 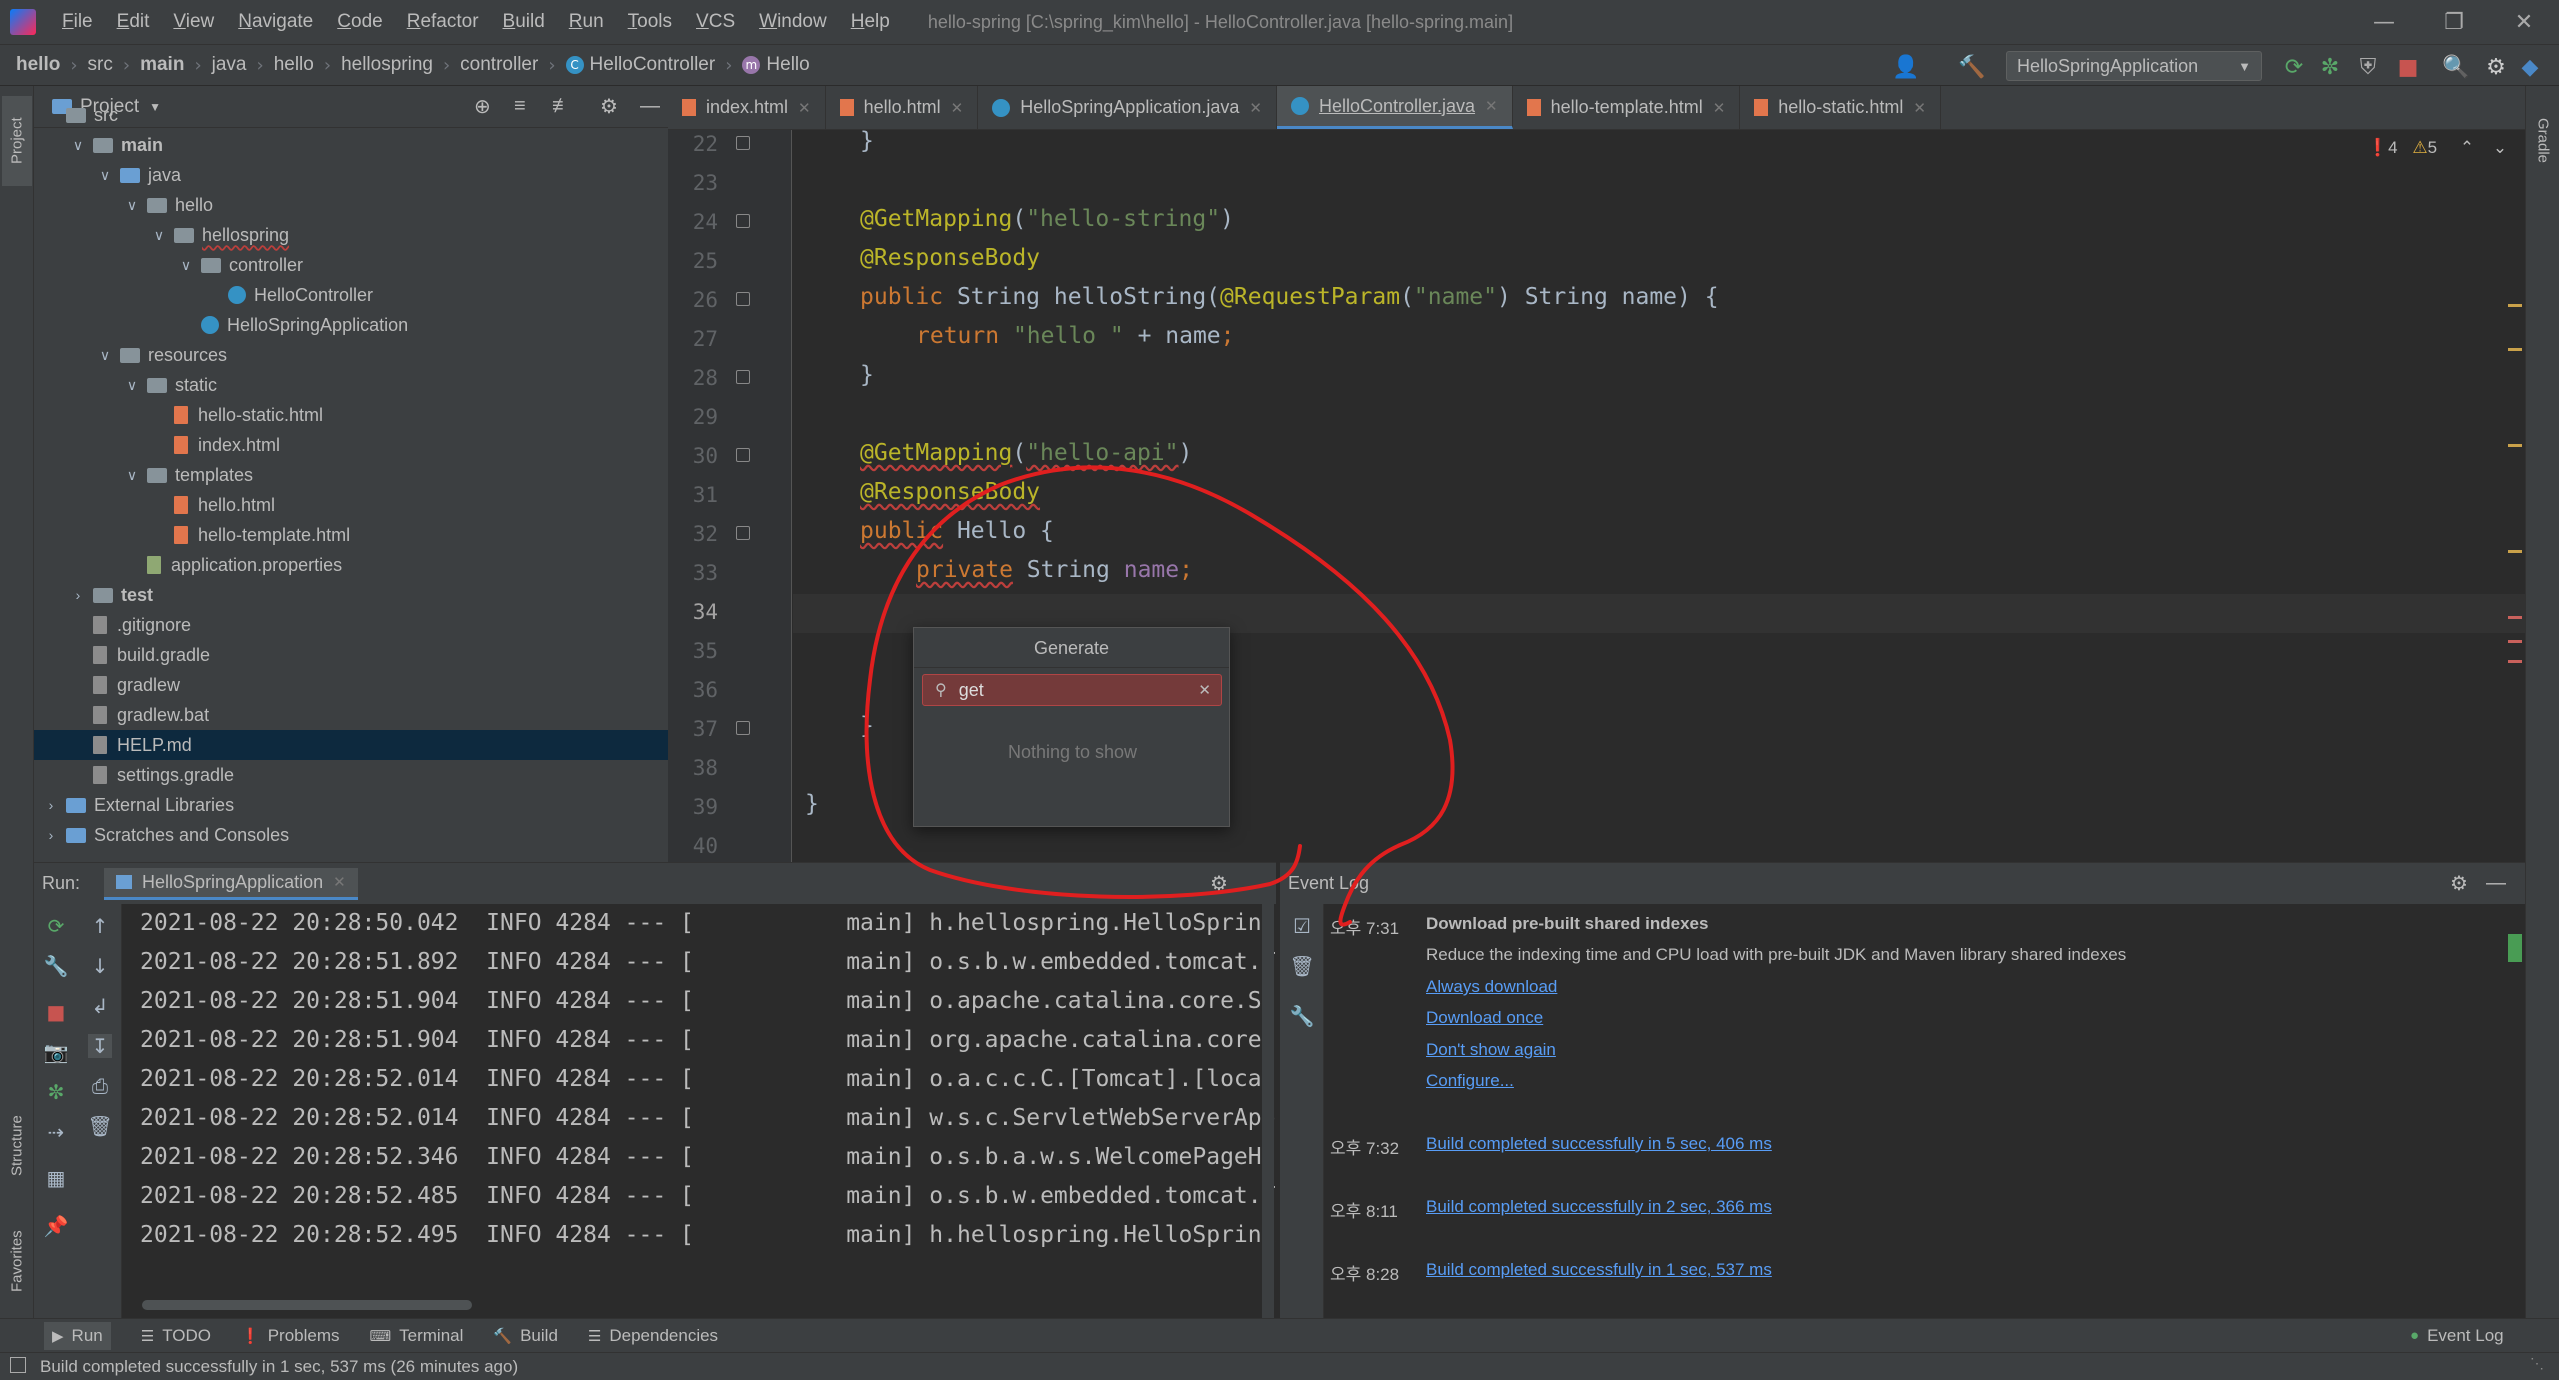 I want to click on user-icon: 👤, so click(x=1906, y=67).